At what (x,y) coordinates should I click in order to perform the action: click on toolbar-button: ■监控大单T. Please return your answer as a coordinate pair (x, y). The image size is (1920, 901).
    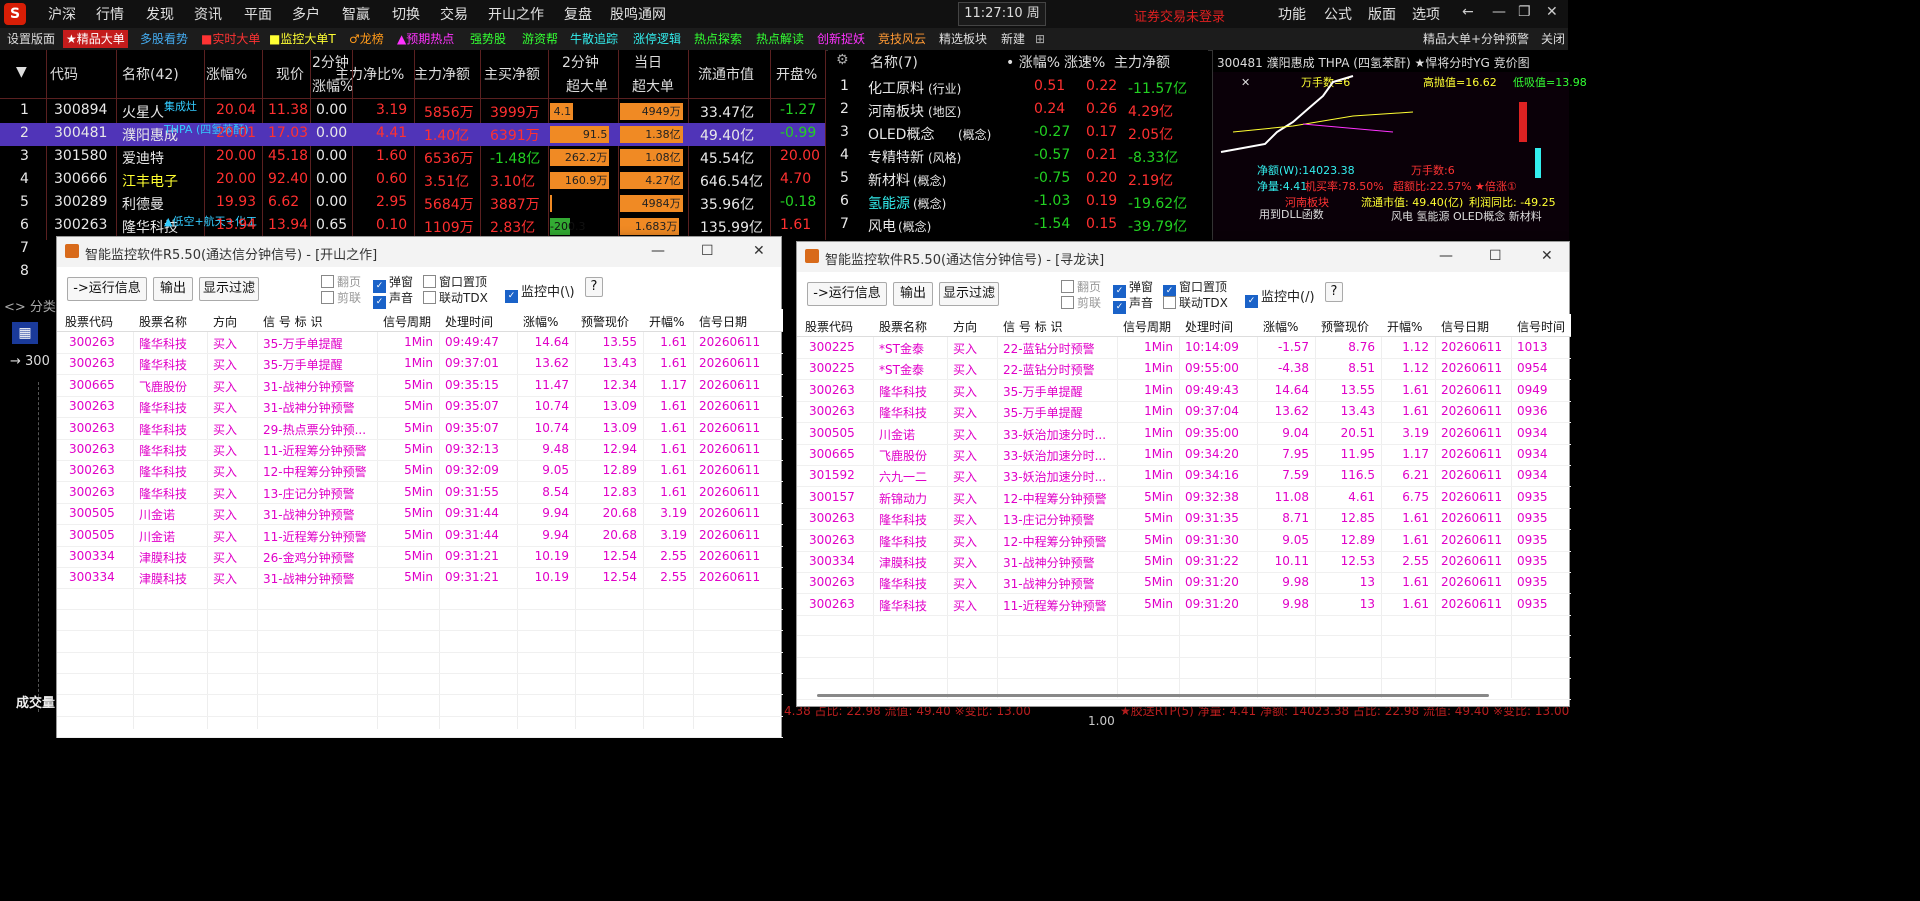
    Looking at the image, I should click on (302, 39).